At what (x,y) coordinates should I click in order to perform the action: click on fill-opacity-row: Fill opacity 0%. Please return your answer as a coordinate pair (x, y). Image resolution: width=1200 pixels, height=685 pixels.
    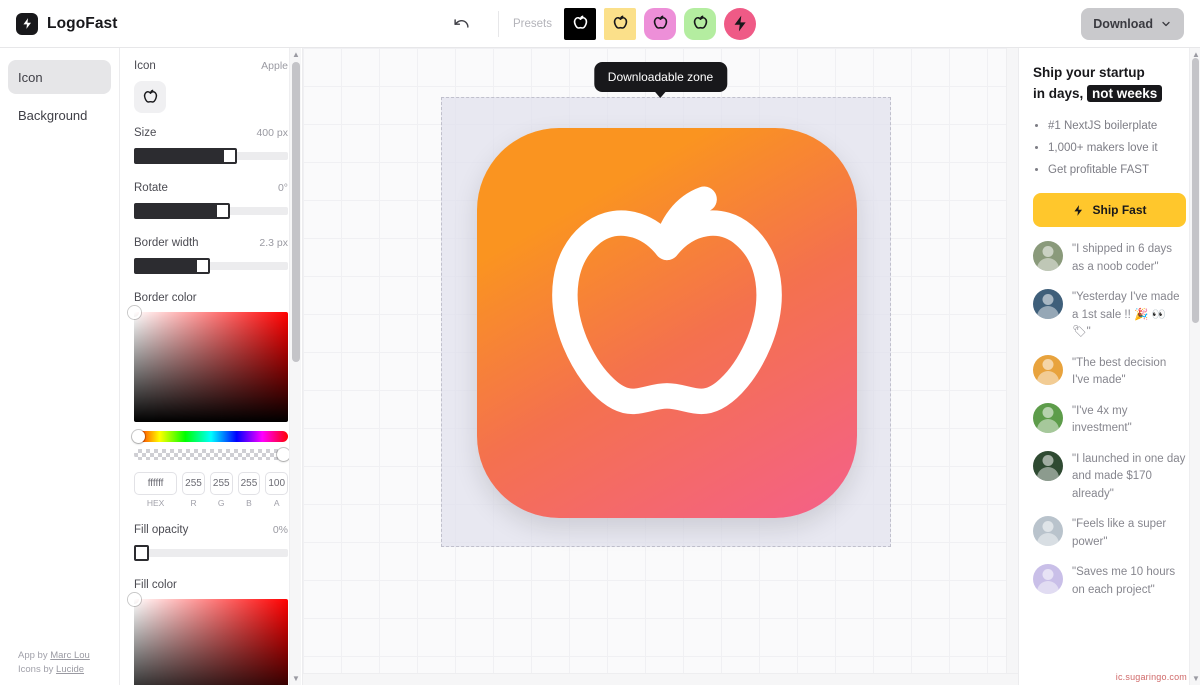
    Looking at the image, I should click on (211, 530).